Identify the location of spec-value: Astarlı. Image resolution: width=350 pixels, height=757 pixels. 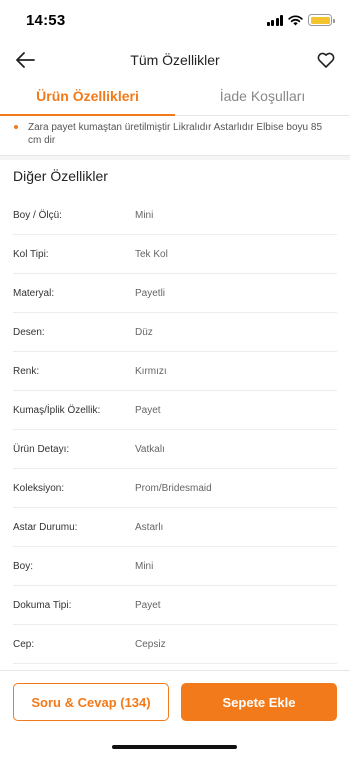
(149, 527).